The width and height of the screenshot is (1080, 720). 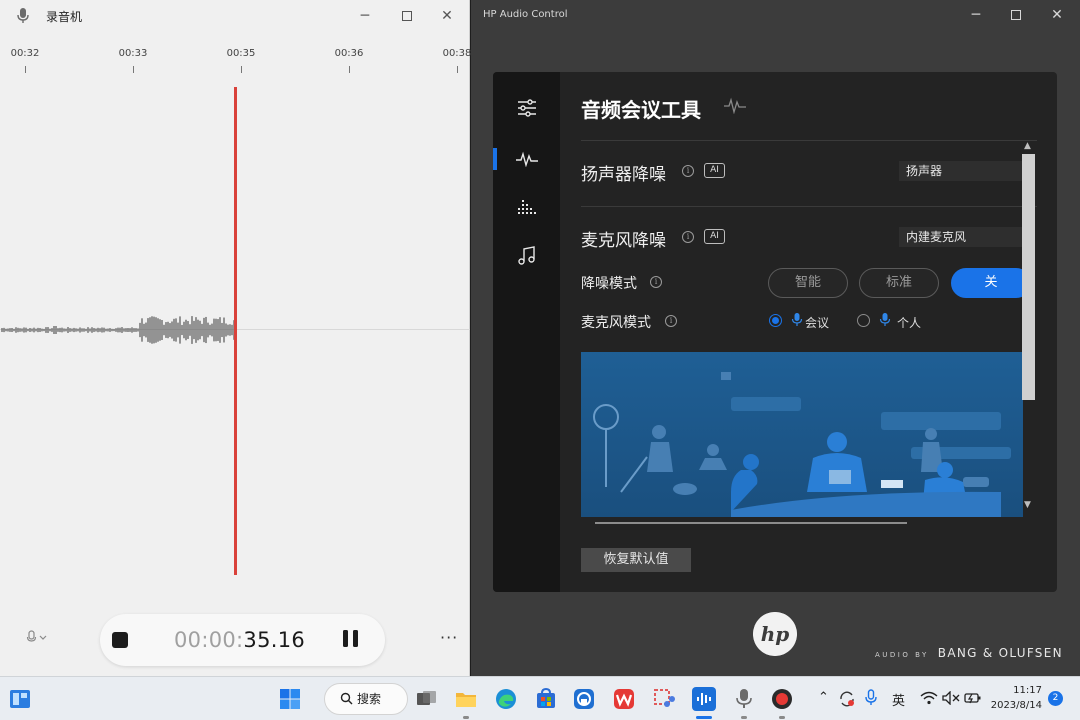 I want to click on timeline-tick-label: 00:35, so click(x=241, y=53).